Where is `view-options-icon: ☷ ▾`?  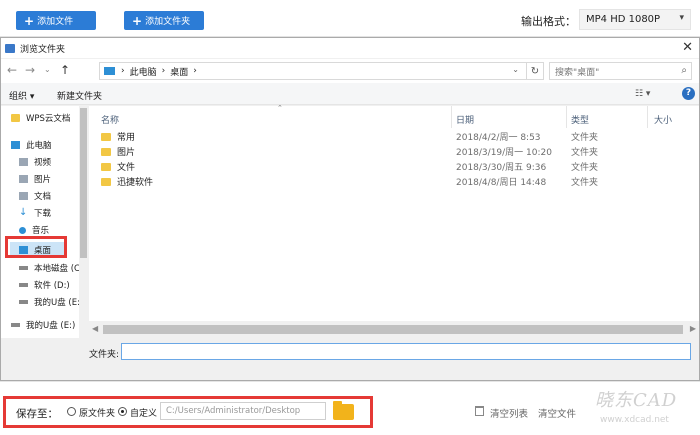 view-options-icon: ☷ ▾ is located at coordinates (642, 94).